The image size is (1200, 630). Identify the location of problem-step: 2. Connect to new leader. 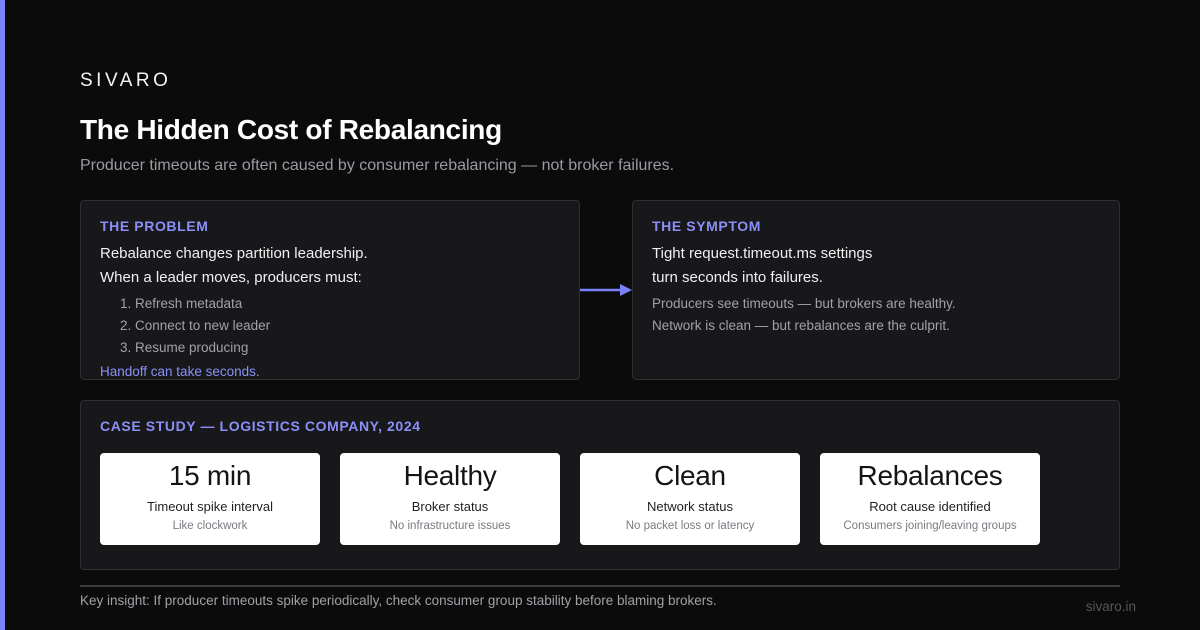
(195, 325).